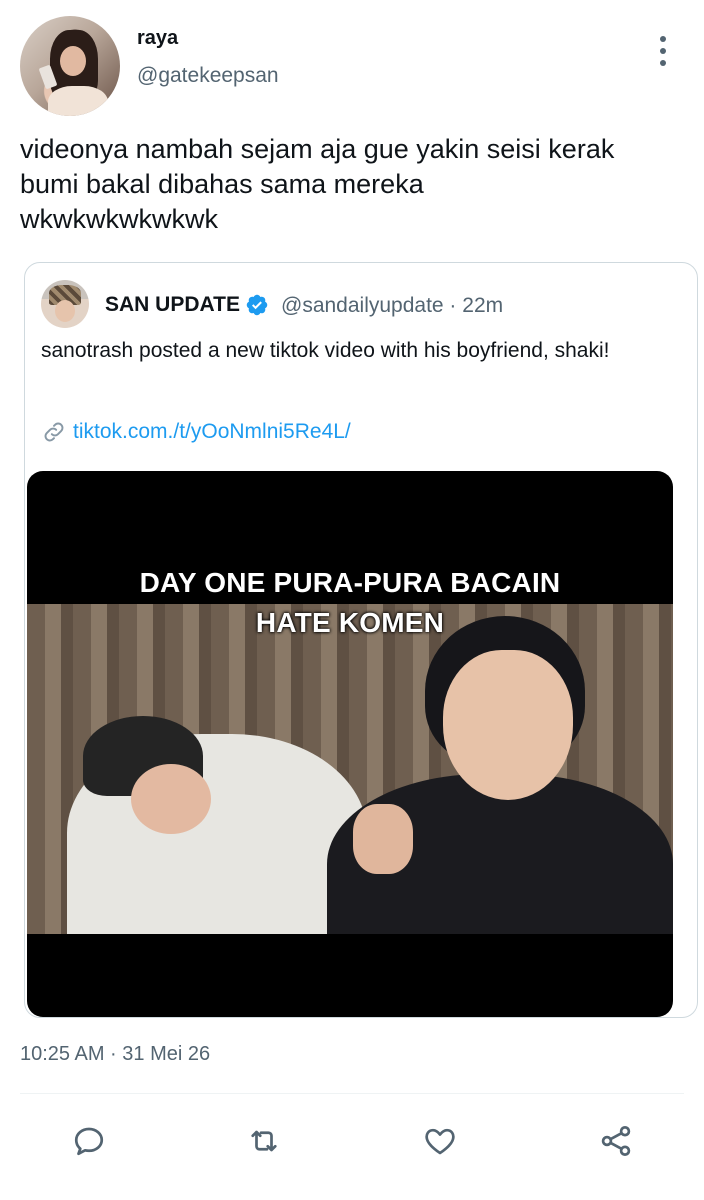  I want to click on tweet-timestamp: 10:25 AM · 31 Mei 26, so click(115, 1054).